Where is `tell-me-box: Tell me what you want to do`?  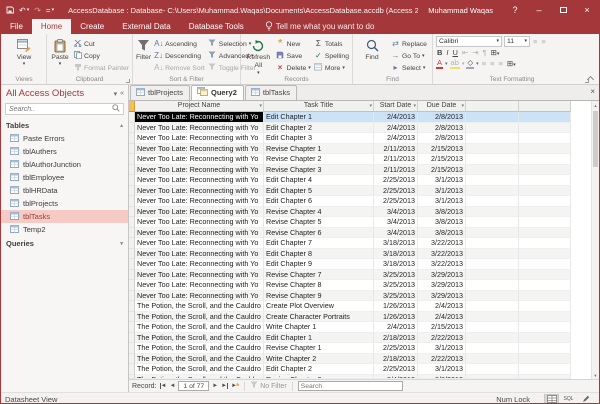
tell-me-box: Tell me what you want to do is located at coordinates (319, 26).